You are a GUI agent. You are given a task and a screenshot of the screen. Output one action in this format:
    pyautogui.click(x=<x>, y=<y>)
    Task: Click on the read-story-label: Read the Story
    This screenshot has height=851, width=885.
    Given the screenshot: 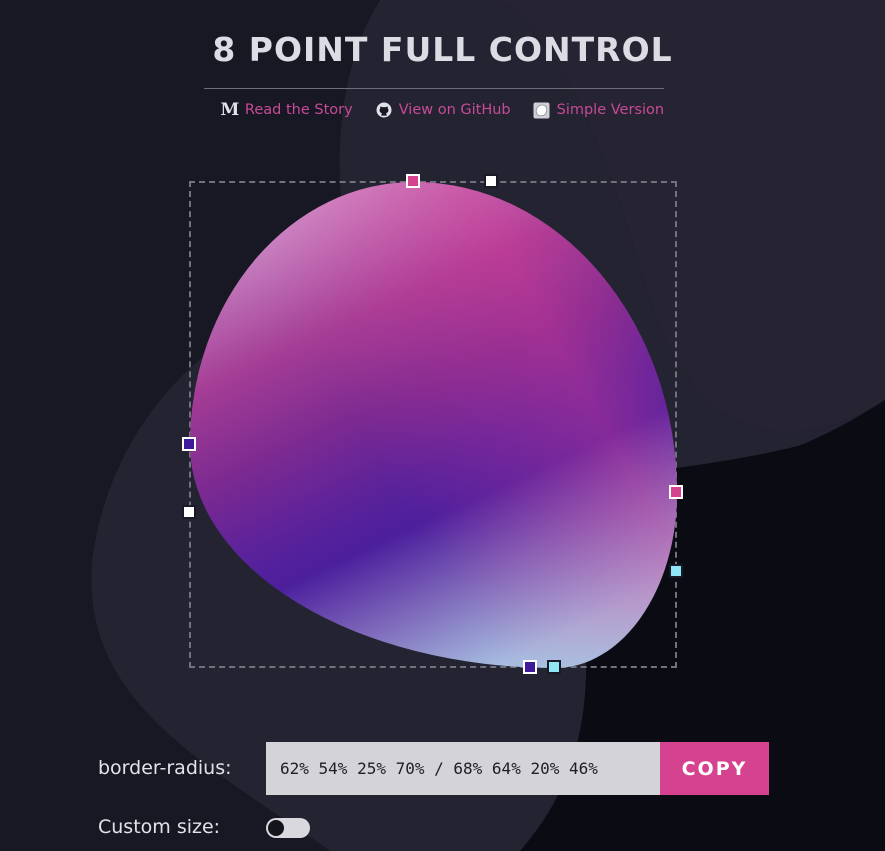 What is the action you would take?
    pyautogui.click(x=298, y=110)
    